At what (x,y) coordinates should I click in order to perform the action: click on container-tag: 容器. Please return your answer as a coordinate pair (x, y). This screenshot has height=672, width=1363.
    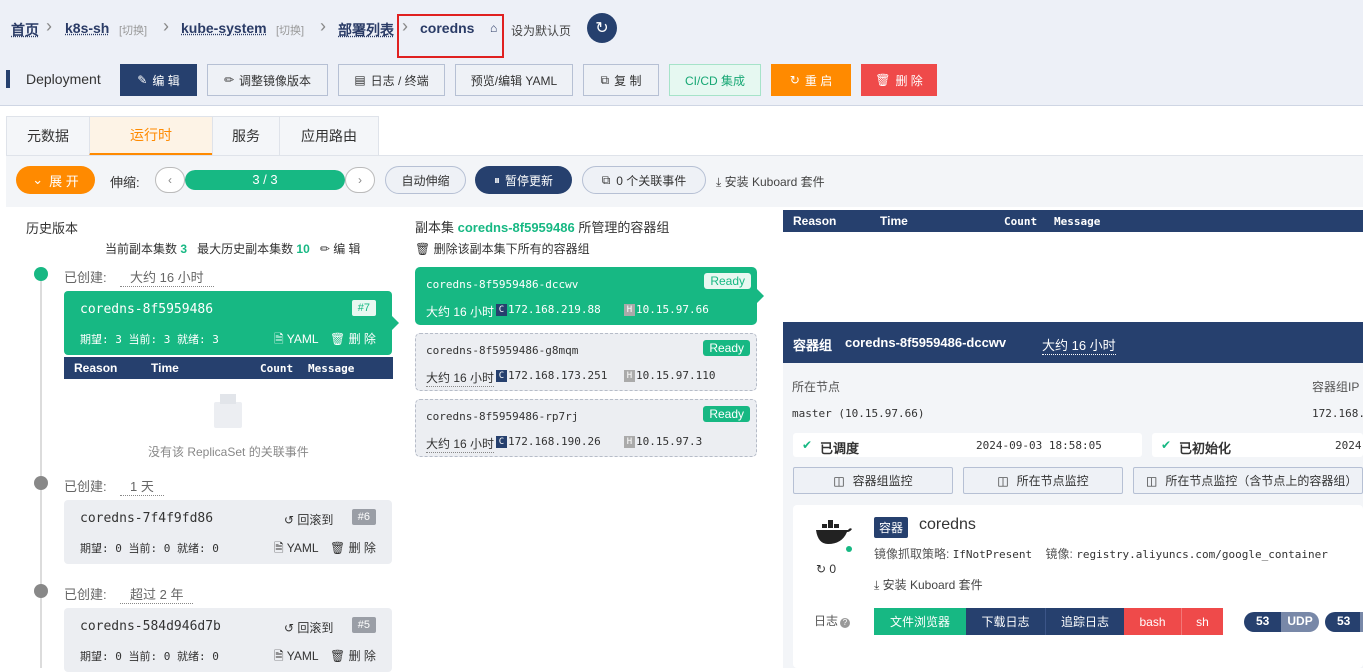
    Looking at the image, I should click on (891, 527).